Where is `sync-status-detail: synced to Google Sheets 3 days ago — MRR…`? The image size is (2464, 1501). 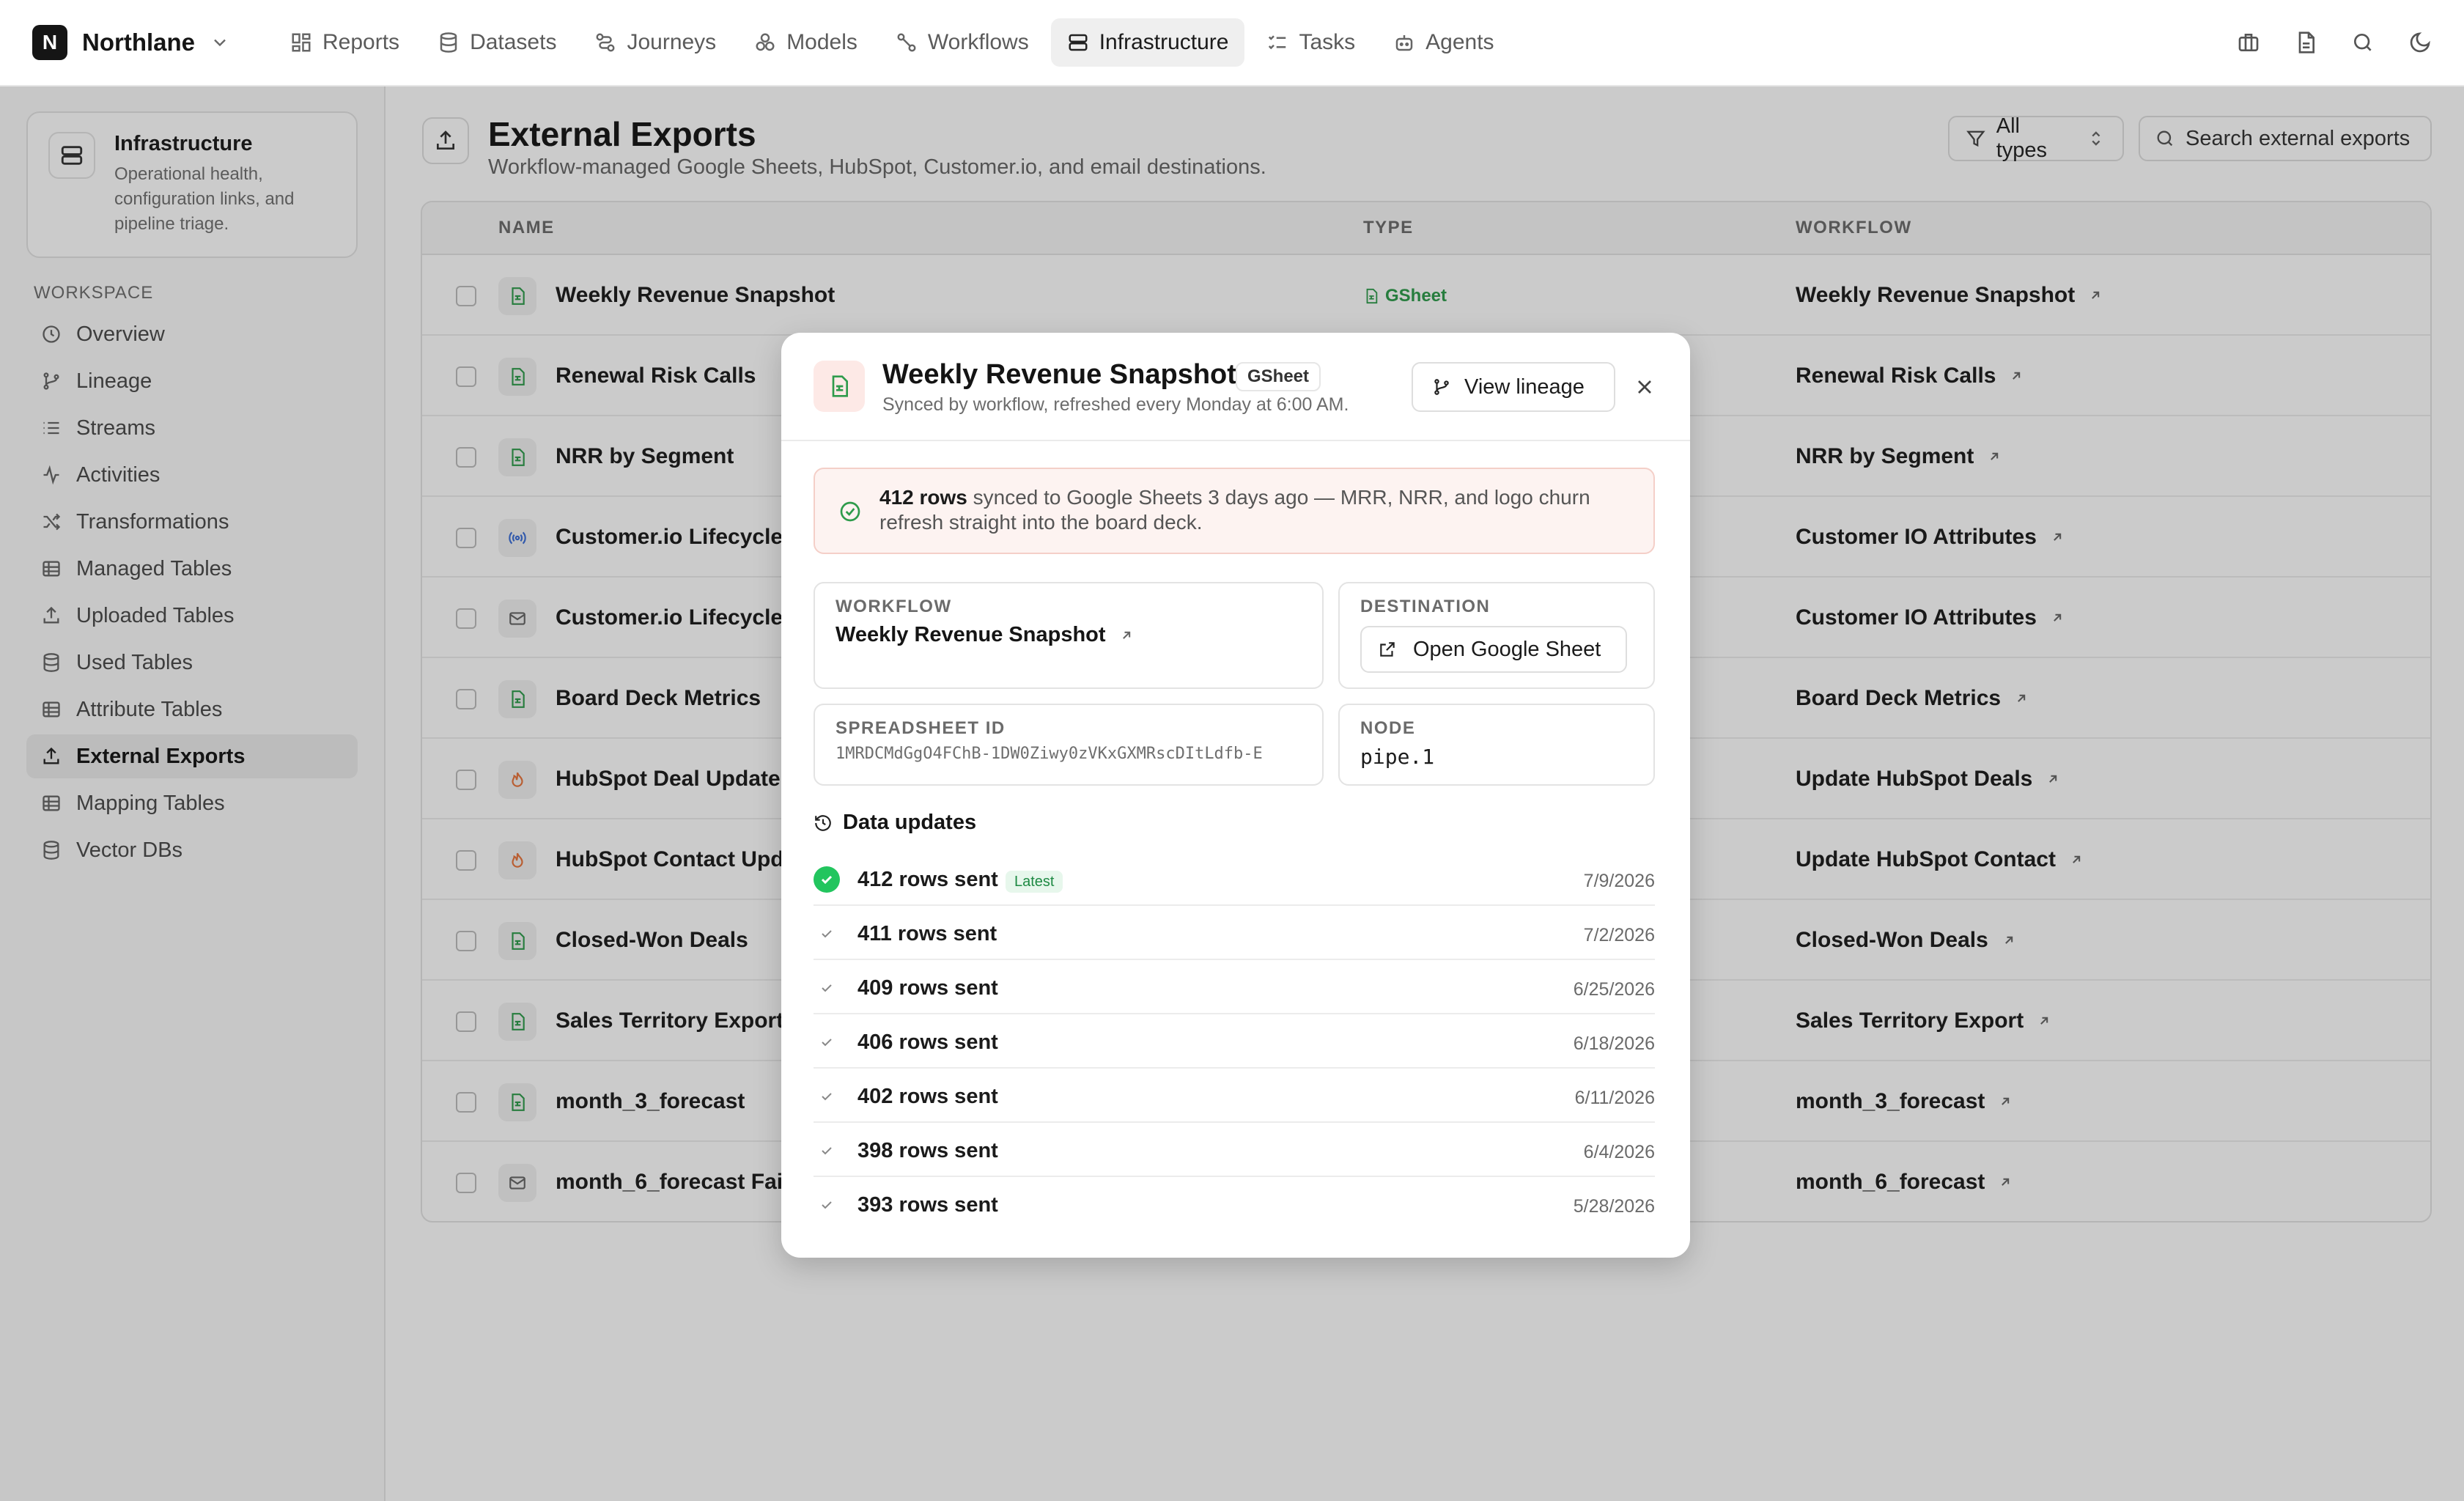
sync-status-detail: synced to Google Sheets 3 days ago — MRR… is located at coordinates (1234, 510).